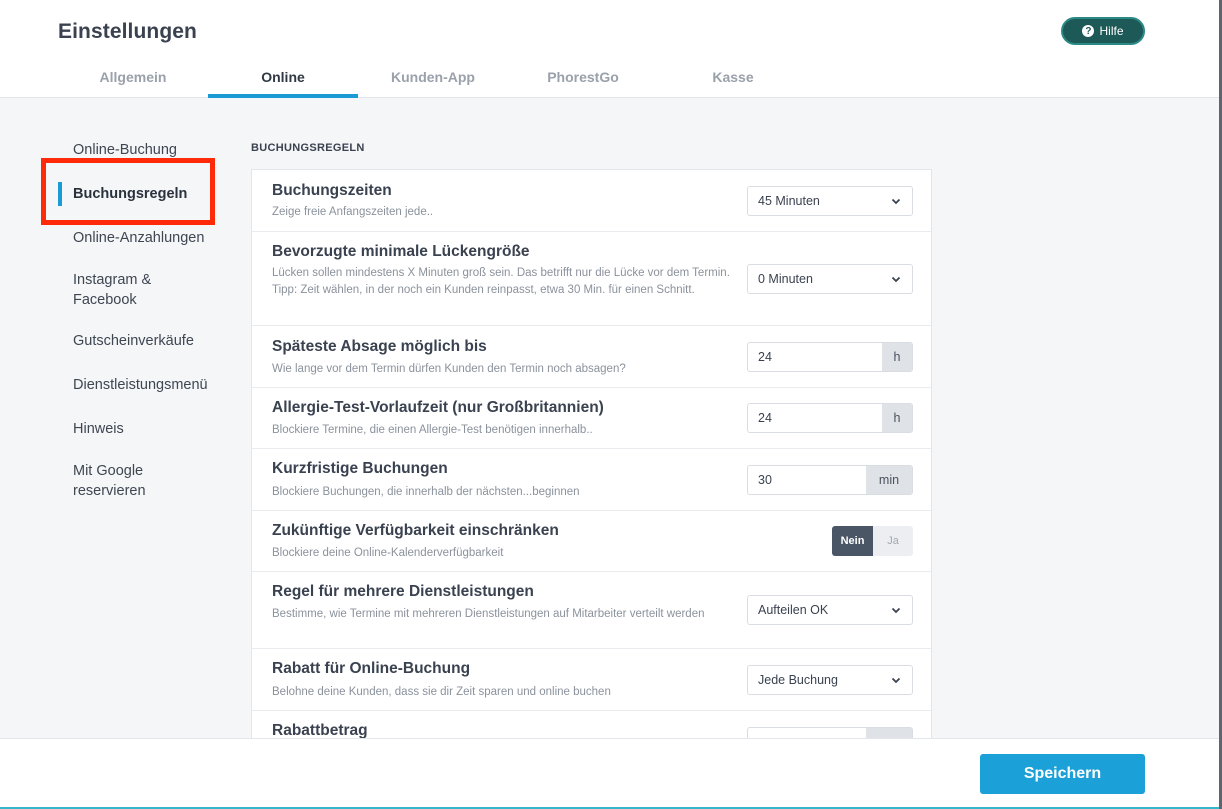  I want to click on verfuegbarkeit-toggle: Nein Ja, so click(872, 541).